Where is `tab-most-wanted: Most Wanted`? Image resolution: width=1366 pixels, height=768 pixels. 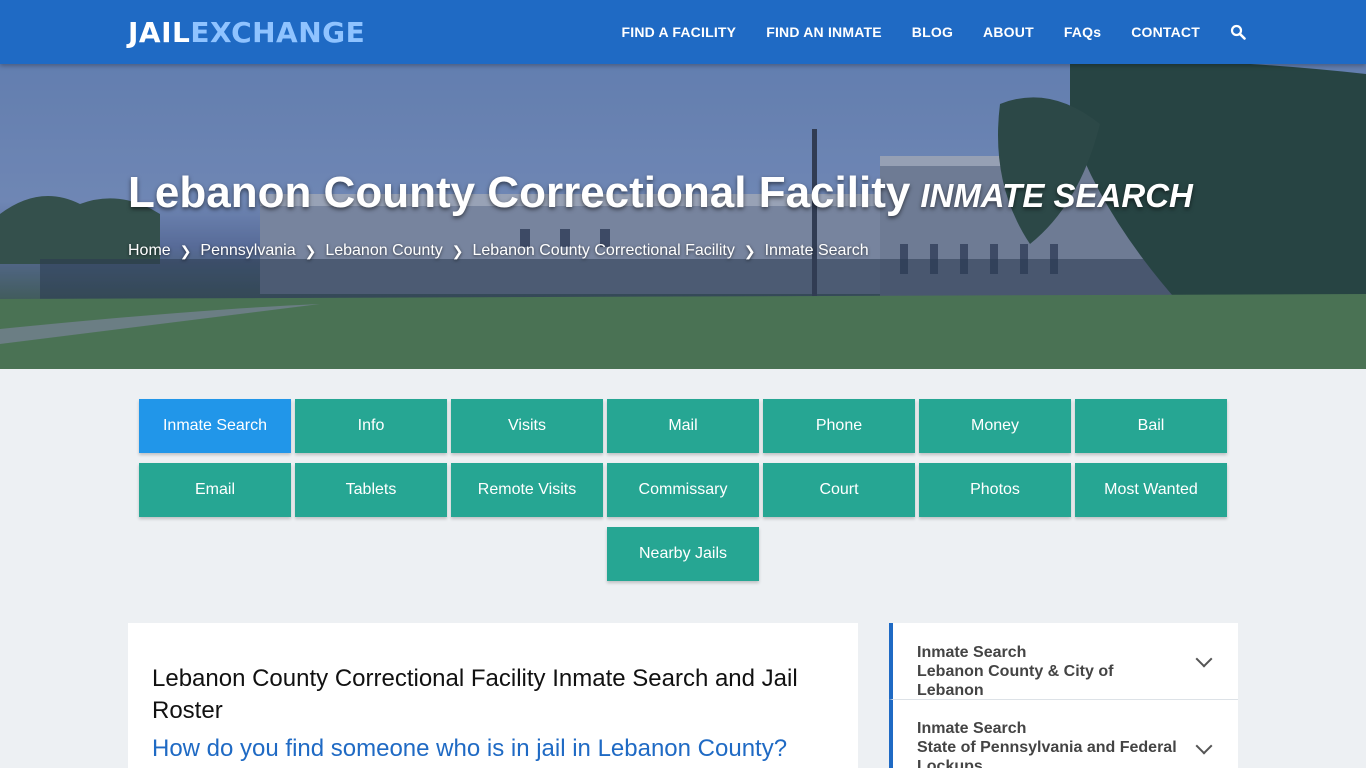
tab-most-wanted: Most Wanted is located at coordinates (1151, 490).